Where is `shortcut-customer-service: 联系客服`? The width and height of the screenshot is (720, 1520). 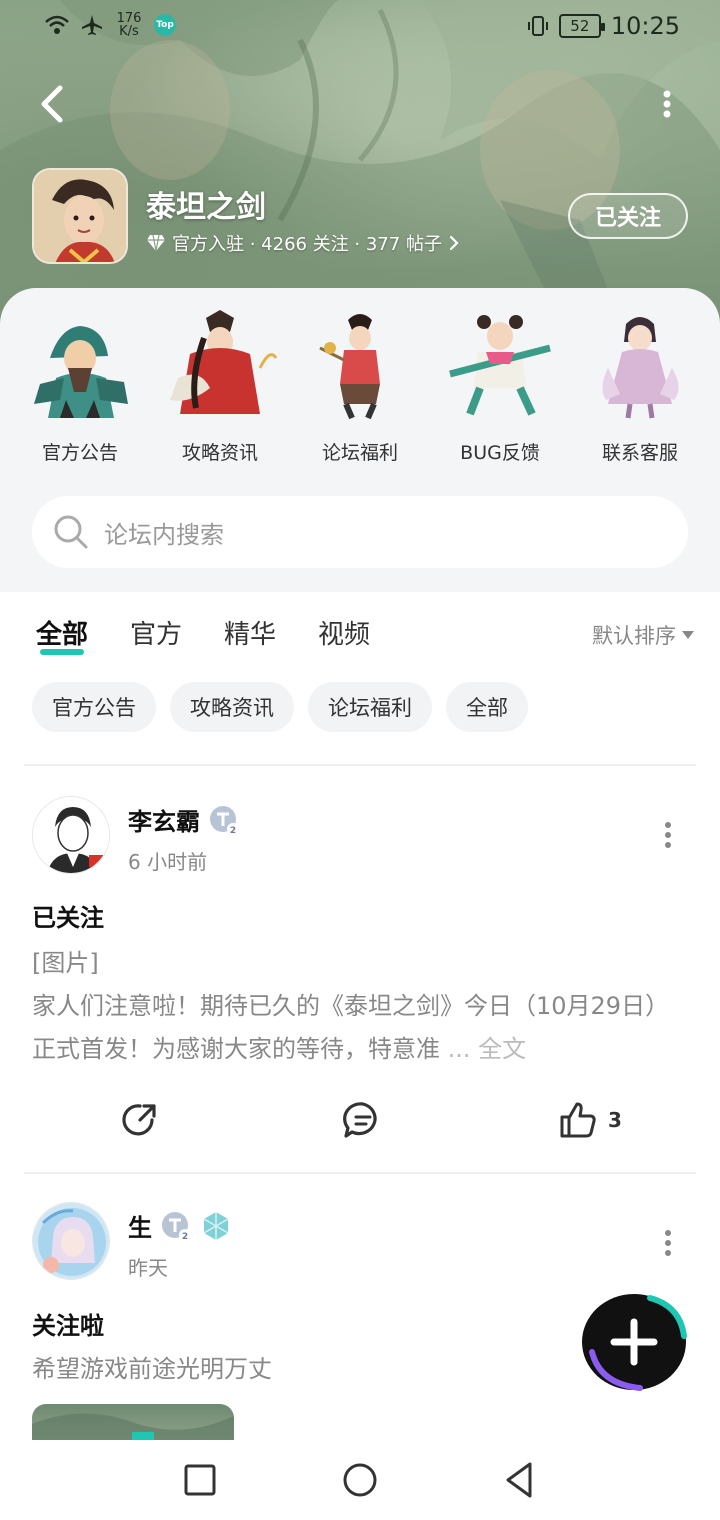
shortcut-customer-service: 联系客服 is located at coordinates (640, 386).